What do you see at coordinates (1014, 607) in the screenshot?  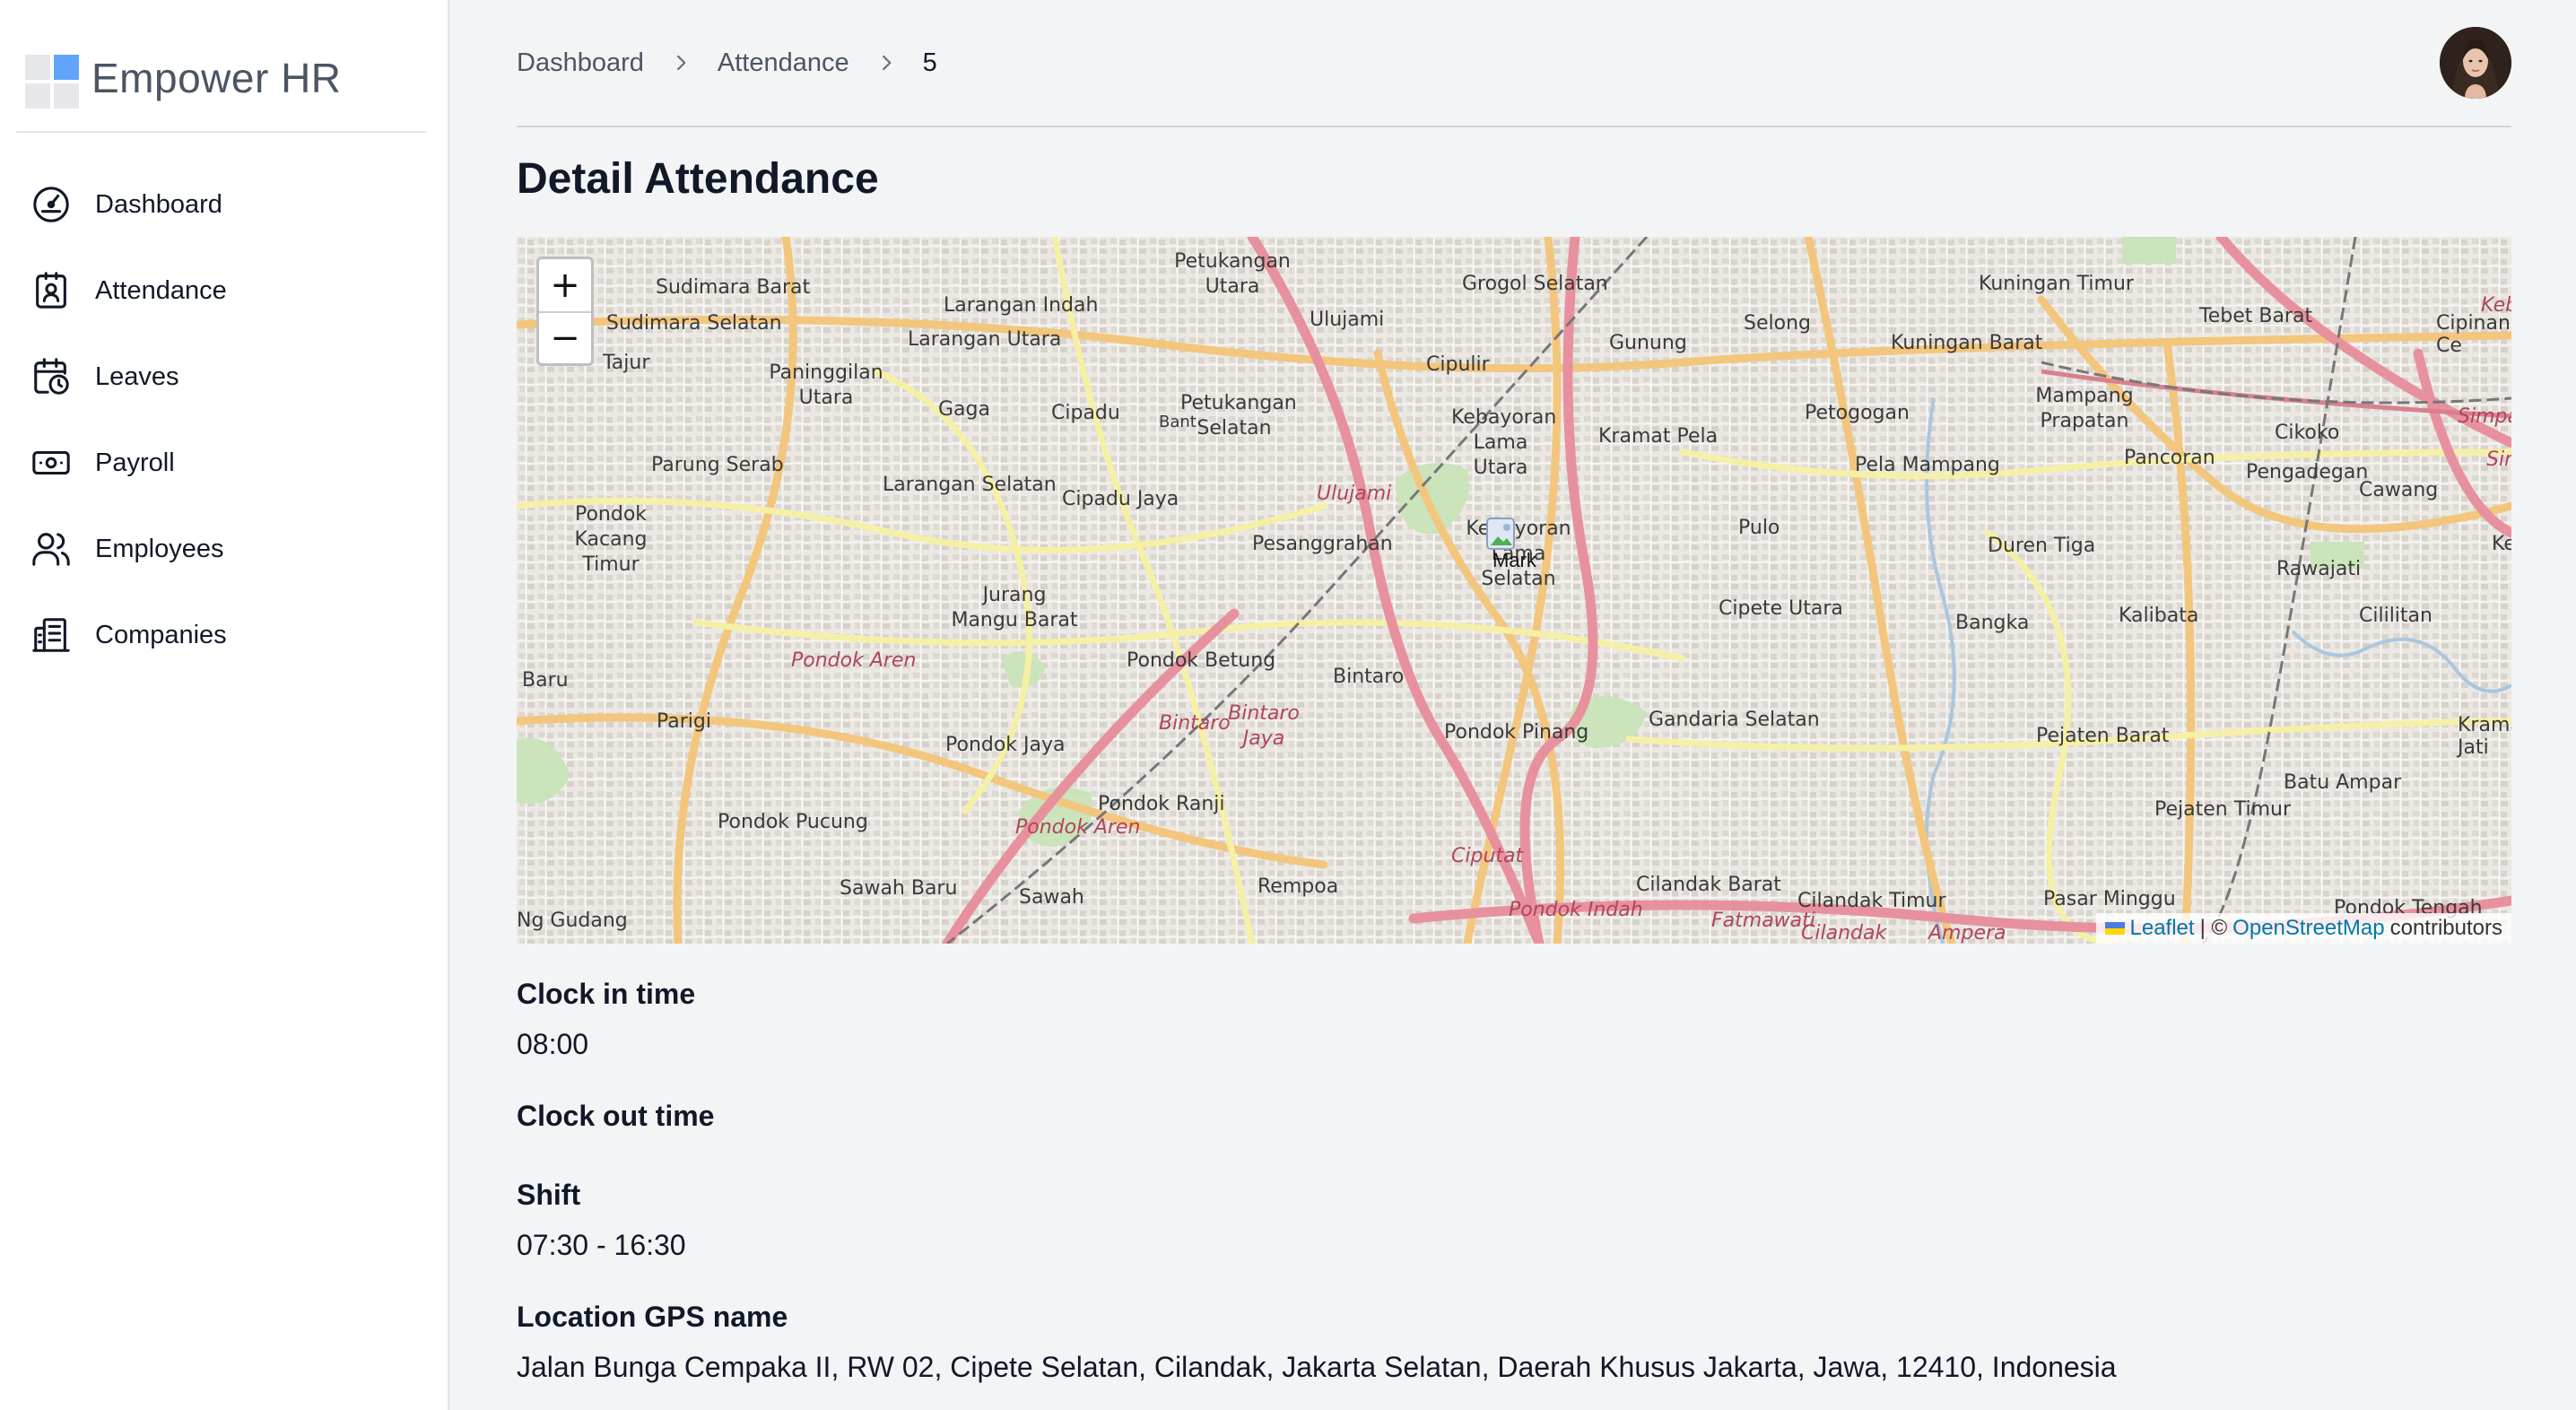 I see `map-place-label: Jurang Mangu Barat` at bounding box center [1014, 607].